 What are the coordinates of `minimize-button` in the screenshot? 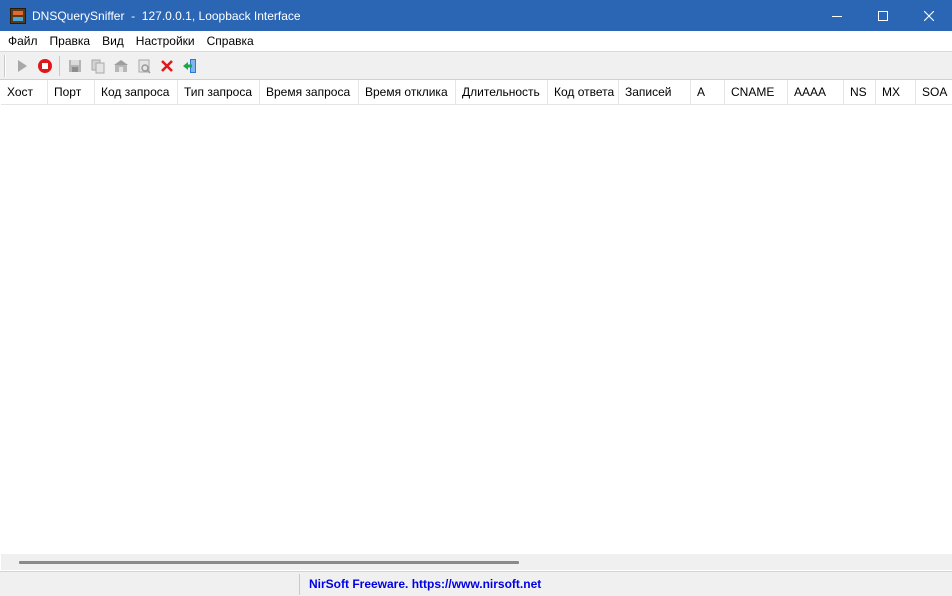 It's located at (837, 15).